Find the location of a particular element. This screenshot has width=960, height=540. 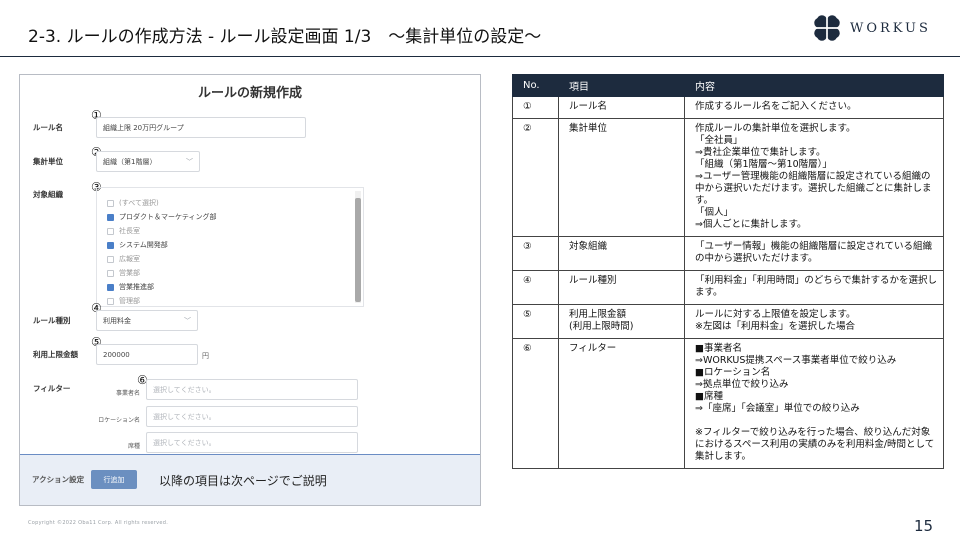

row-content-line: ■席種 is located at coordinates (709, 396).